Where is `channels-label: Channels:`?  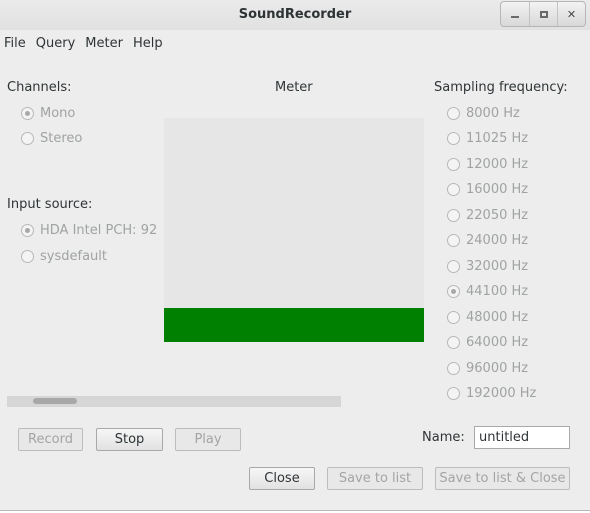
channels-label: Channels: is located at coordinates (39, 87).